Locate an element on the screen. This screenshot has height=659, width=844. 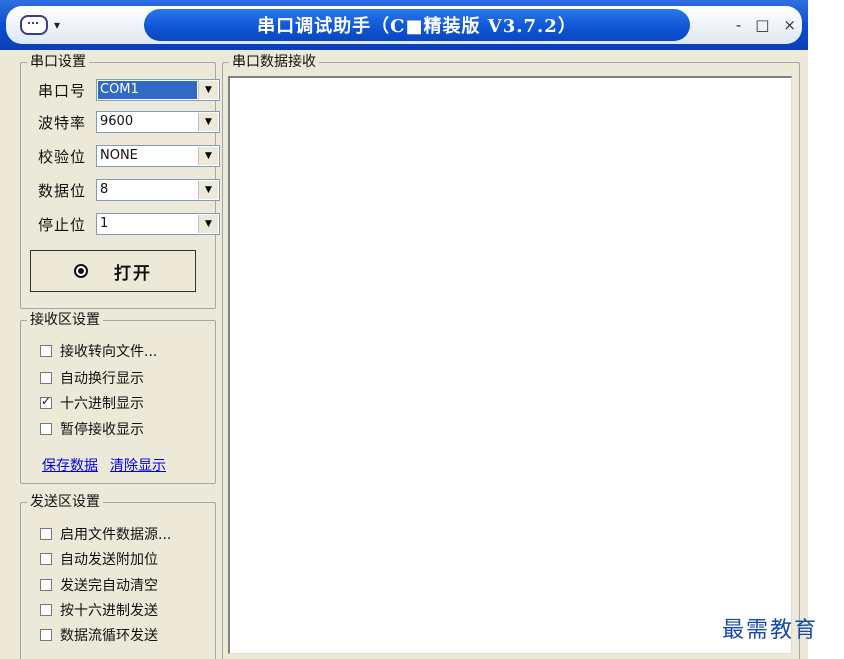
databits-select: 8 ▼ is located at coordinates (158, 190).